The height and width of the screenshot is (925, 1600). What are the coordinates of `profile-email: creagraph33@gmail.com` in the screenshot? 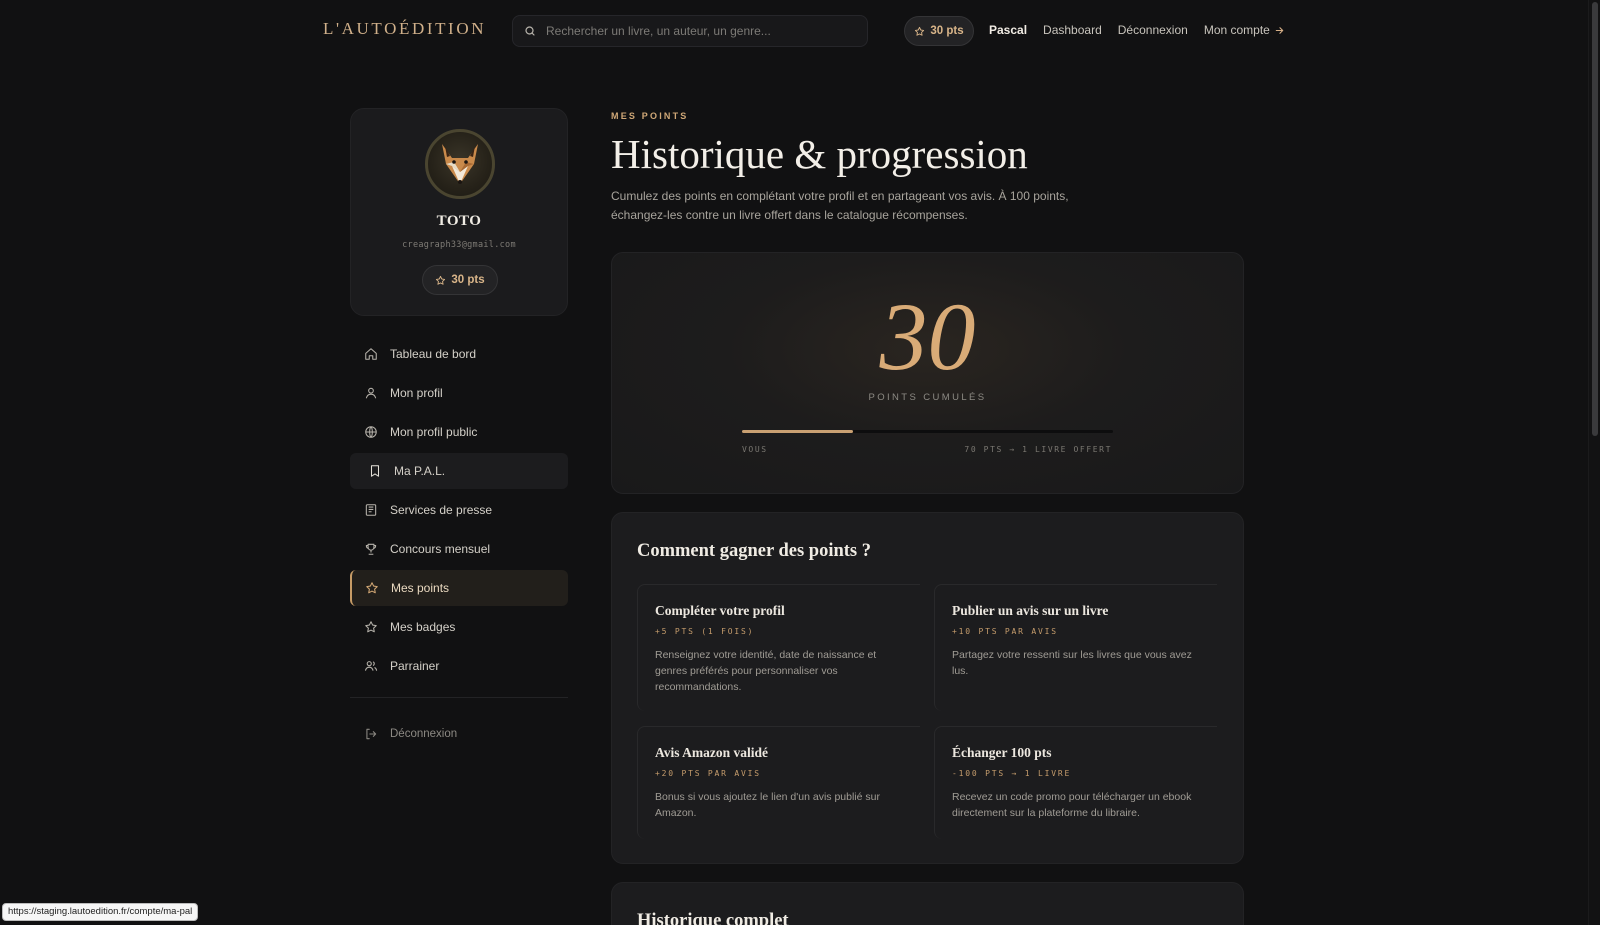 It's located at (459, 245).